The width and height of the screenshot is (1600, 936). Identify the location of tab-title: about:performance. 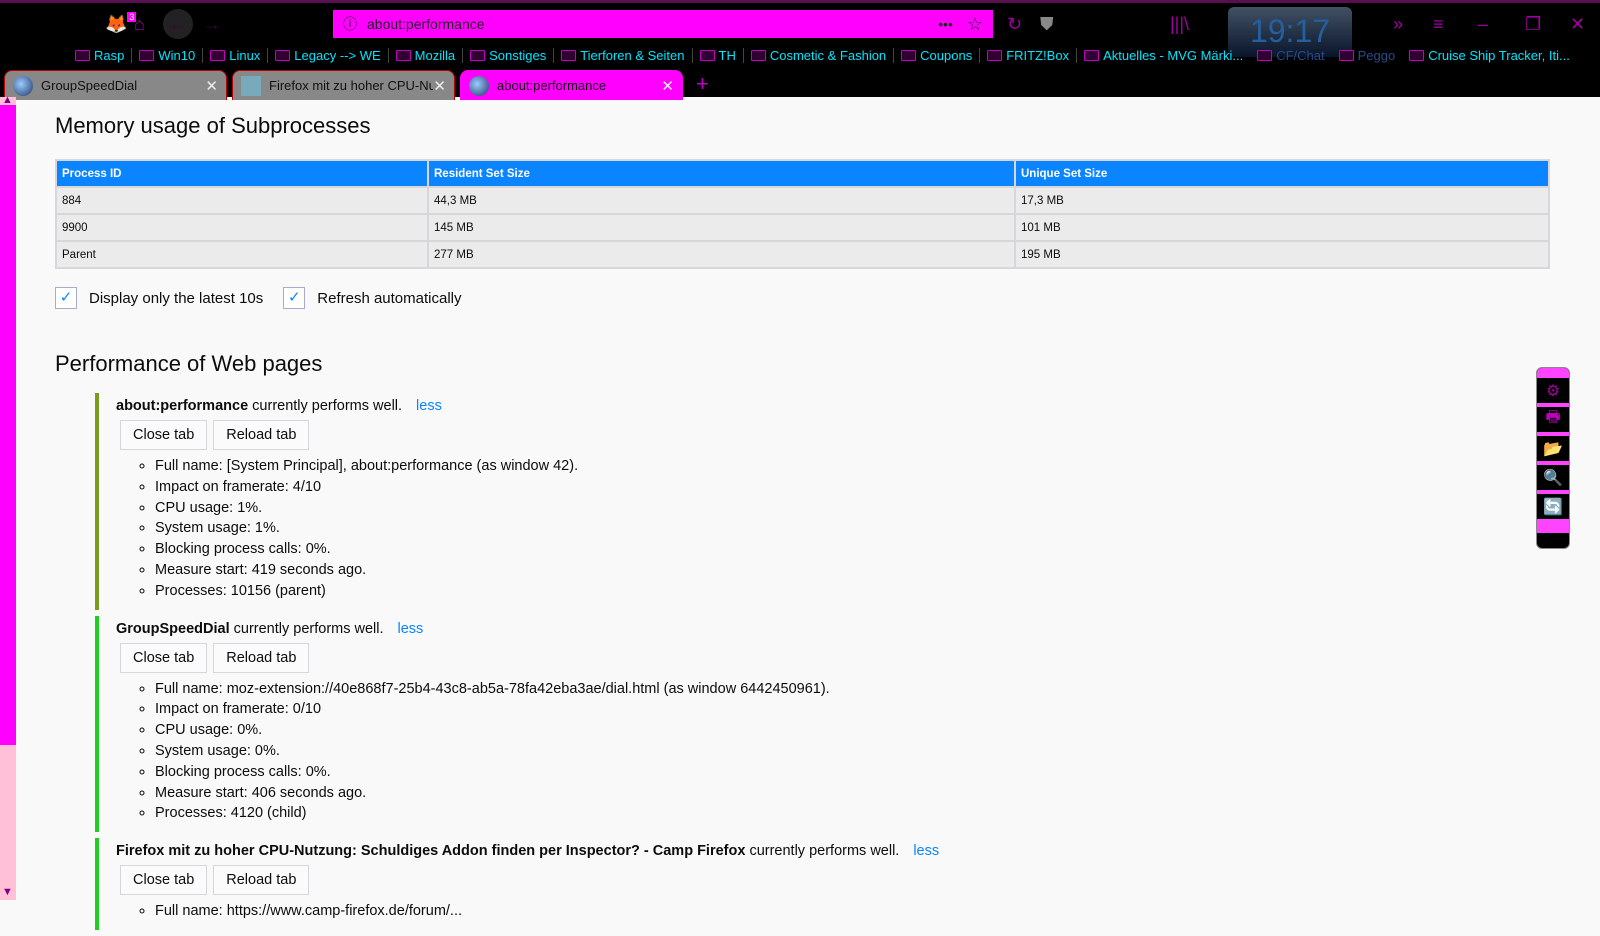
(552, 85).